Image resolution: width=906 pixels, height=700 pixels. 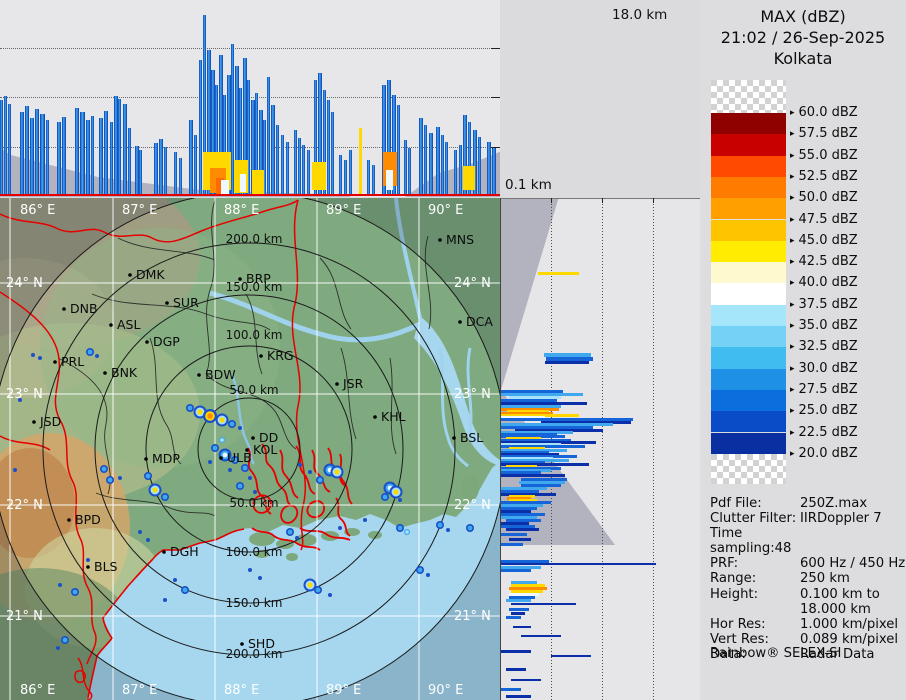 I want to click on scale-value: 40.0 dBZ, so click(x=828, y=283).